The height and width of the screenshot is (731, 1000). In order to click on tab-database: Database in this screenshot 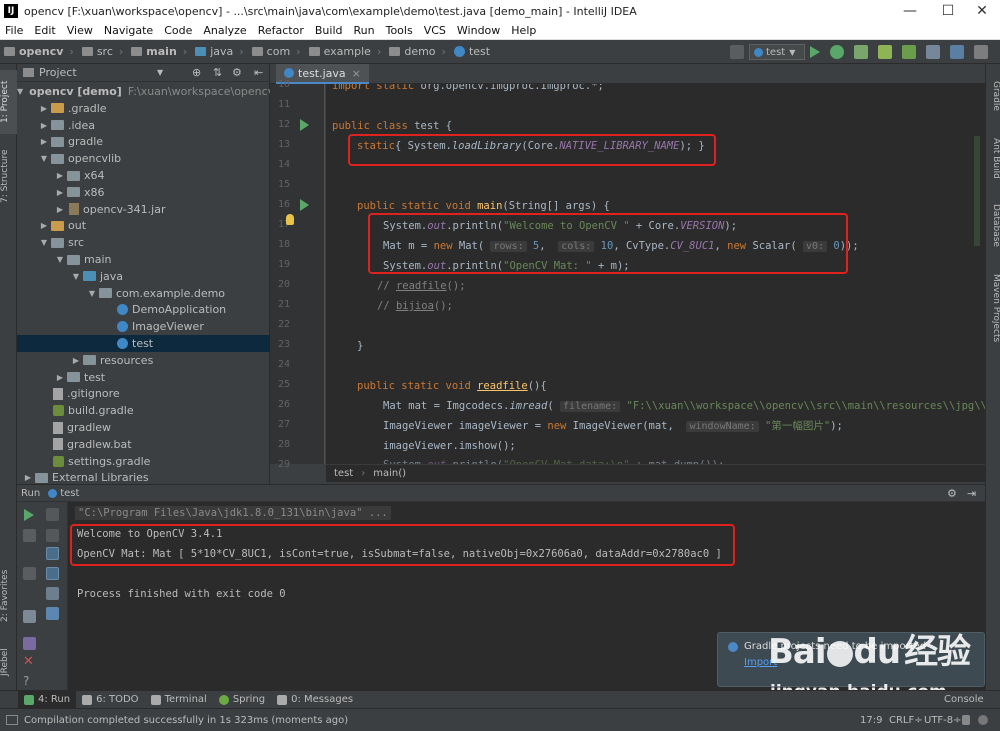, I will do `click(993, 225)`.